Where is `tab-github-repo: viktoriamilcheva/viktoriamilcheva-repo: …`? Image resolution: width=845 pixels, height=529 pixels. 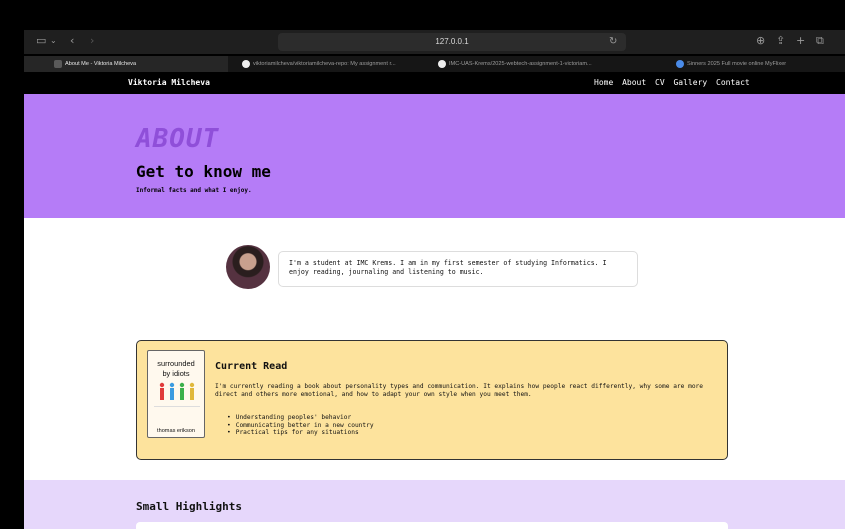
tab-github-repo: viktoriamilcheva/viktoriamilcheva-repo: … is located at coordinates (328, 64).